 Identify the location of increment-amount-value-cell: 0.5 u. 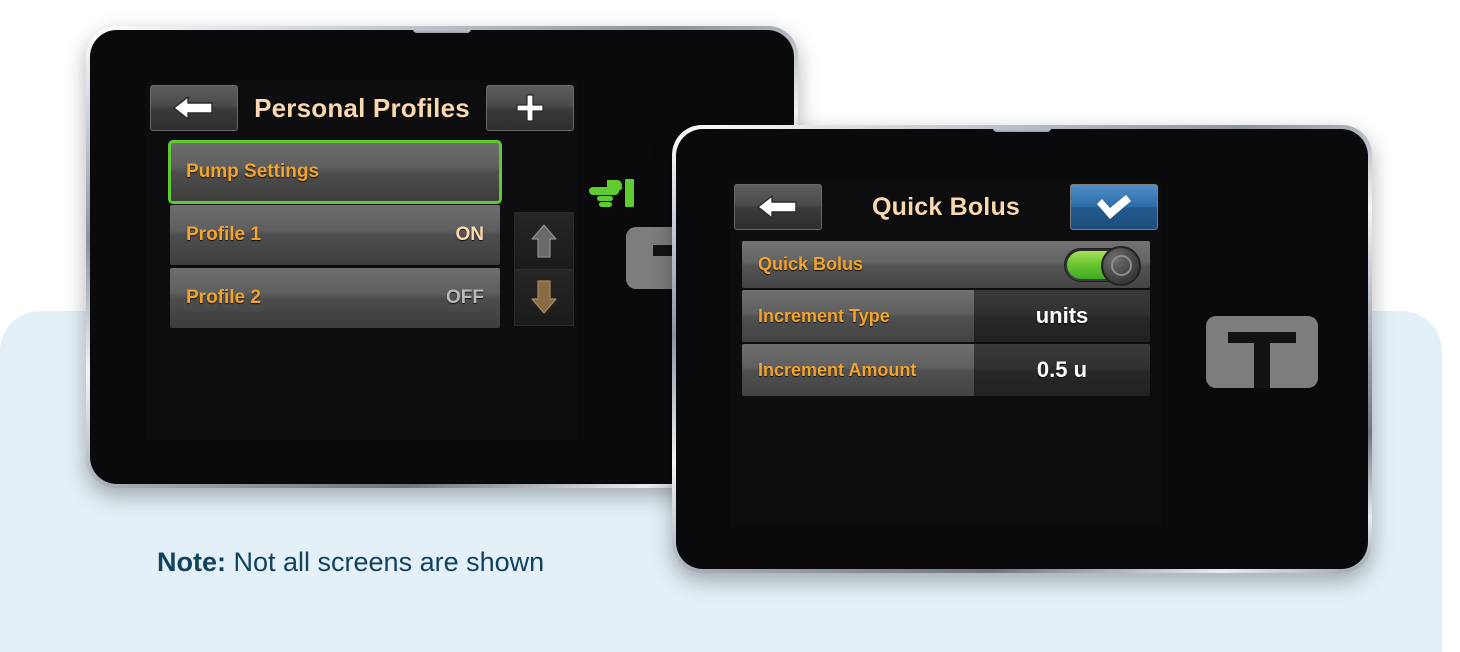
(1062, 370).